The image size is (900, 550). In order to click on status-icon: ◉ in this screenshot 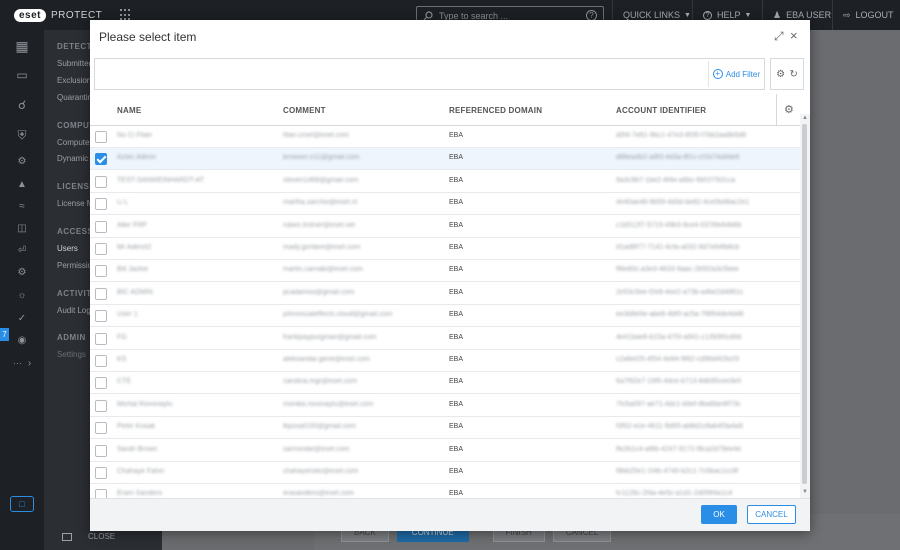, I will do `click(22, 340)`.